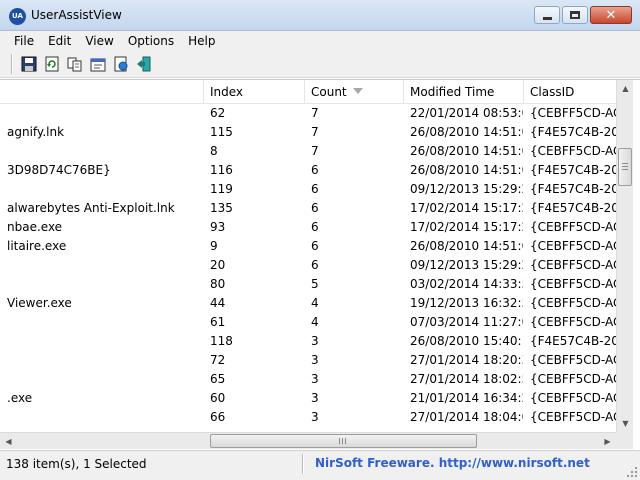  I want to click on cell-modified-time: 09/12/2013 15:29:25, so click(466, 189).